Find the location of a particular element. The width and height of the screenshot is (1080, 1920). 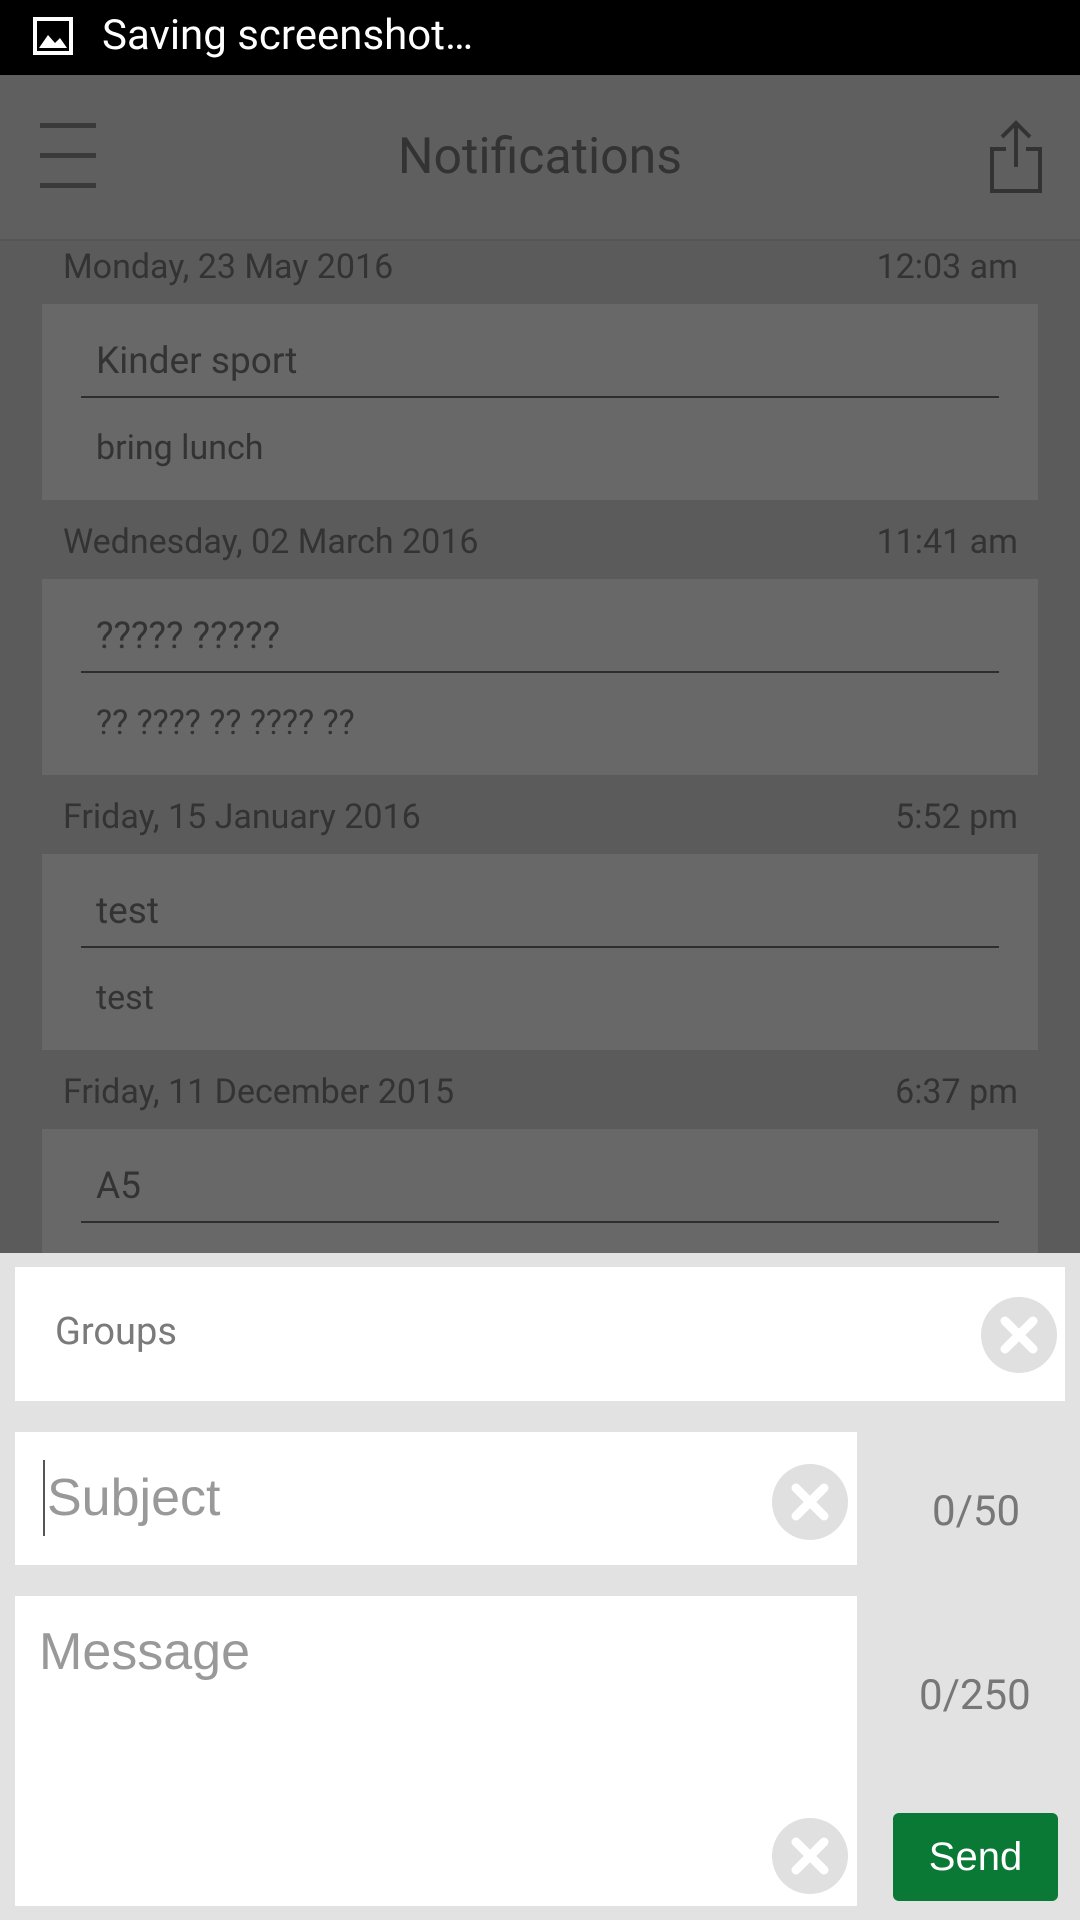

list-item: Friday, 11 December 2015 6:37 pm A5 is located at coordinates (540, 1159).